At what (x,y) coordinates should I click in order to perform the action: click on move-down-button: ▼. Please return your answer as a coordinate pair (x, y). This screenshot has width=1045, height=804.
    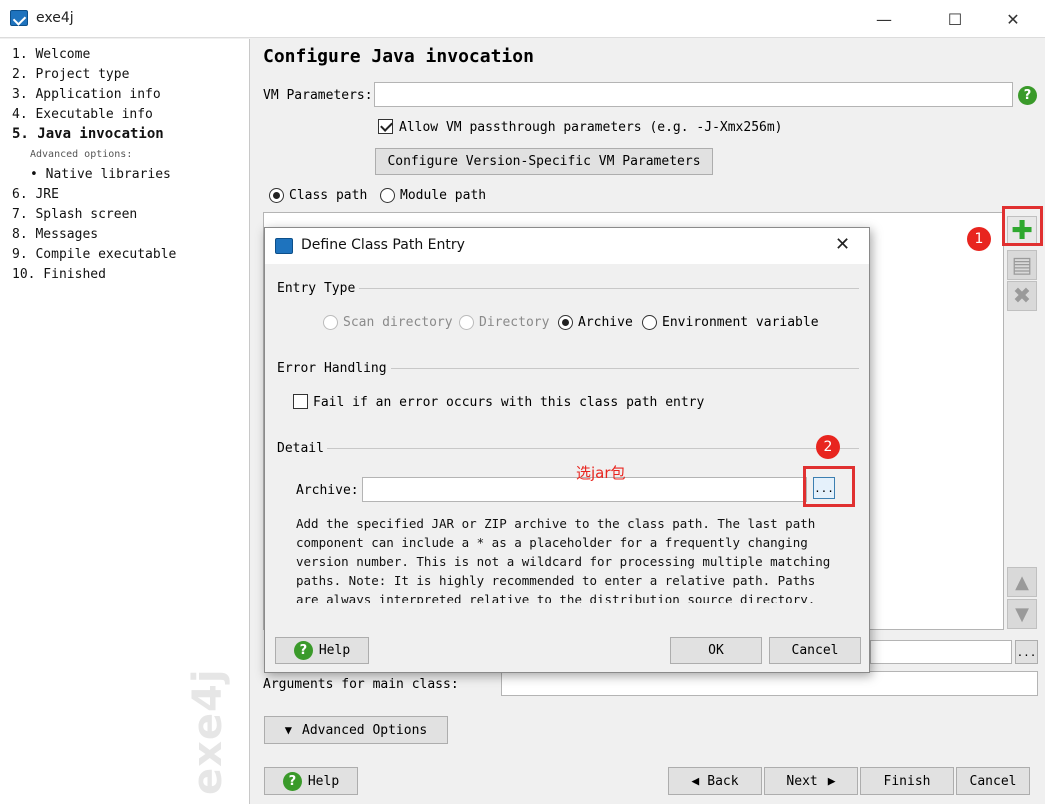
    Looking at the image, I should click on (1022, 614).